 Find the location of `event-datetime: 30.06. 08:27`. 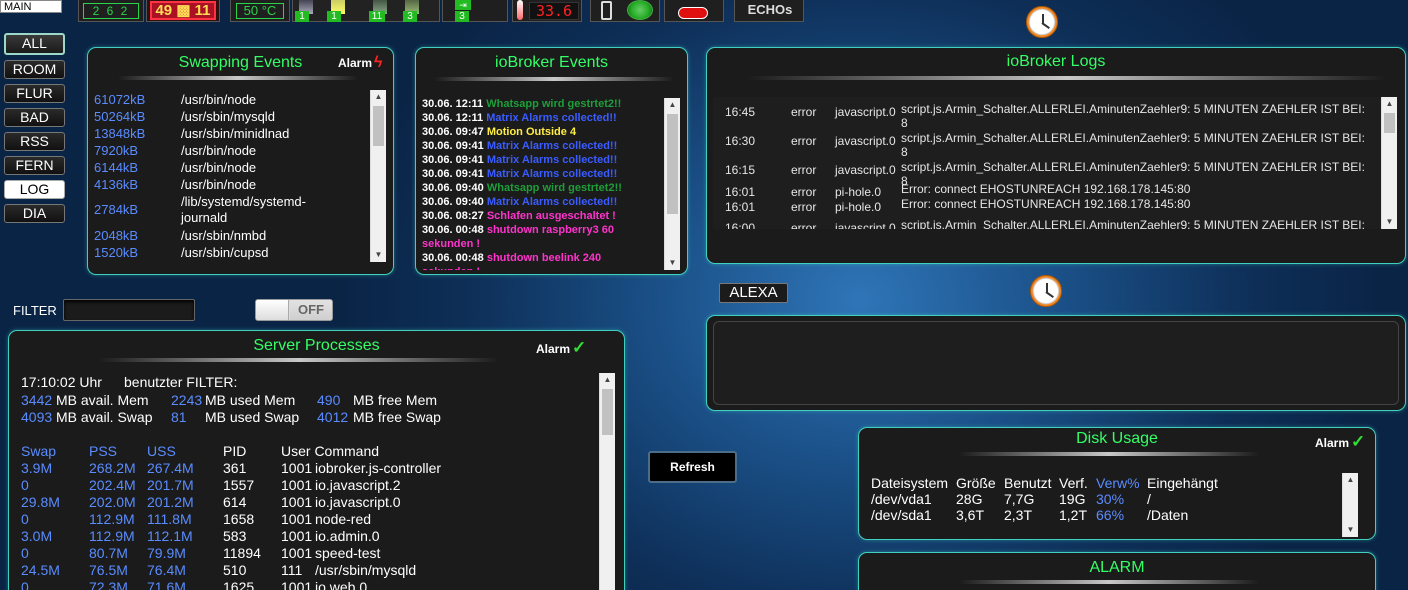

event-datetime: 30.06. 08:27 is located at coordinates (453, 216).